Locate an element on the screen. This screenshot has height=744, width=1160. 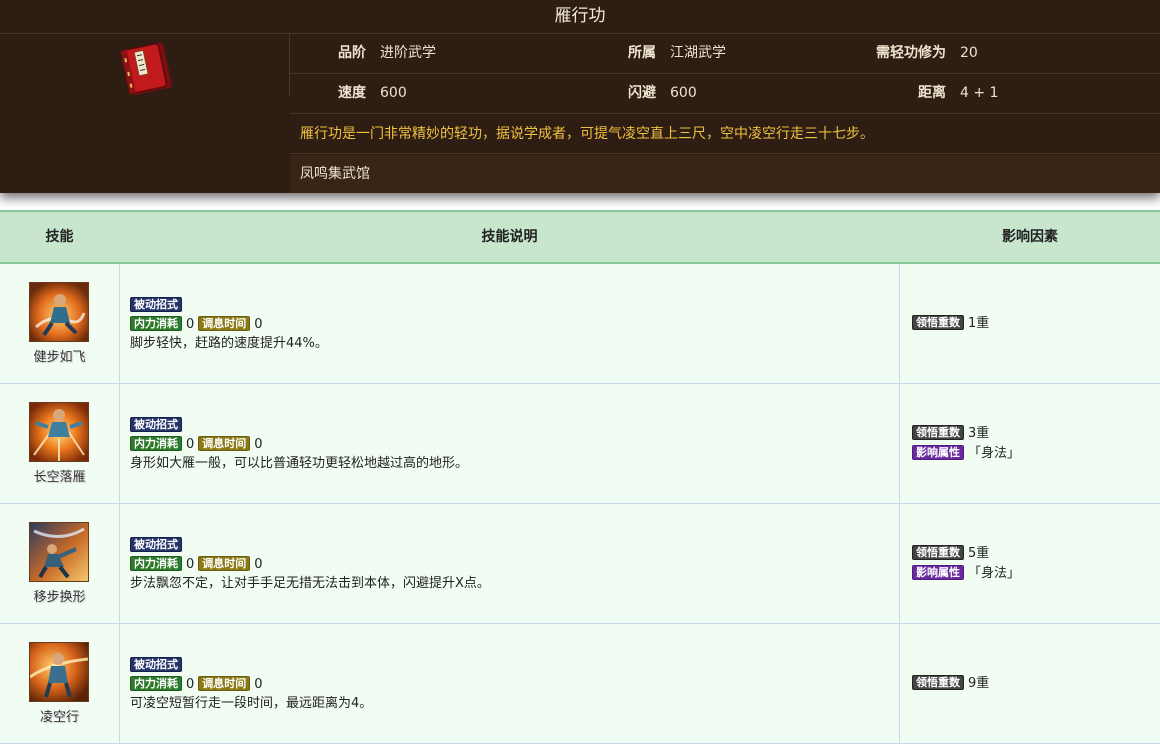
distance-value: 4 + 1 is located at coordinates (979, 93).